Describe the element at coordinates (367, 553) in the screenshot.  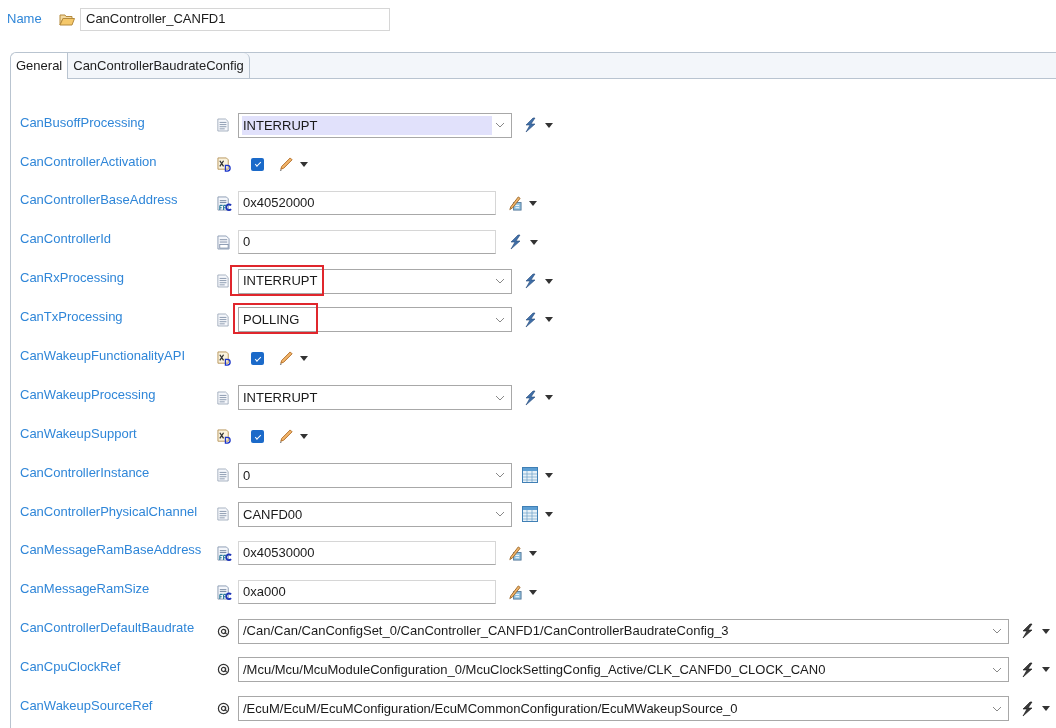
I see `text-field: 0x40530000` at that location.